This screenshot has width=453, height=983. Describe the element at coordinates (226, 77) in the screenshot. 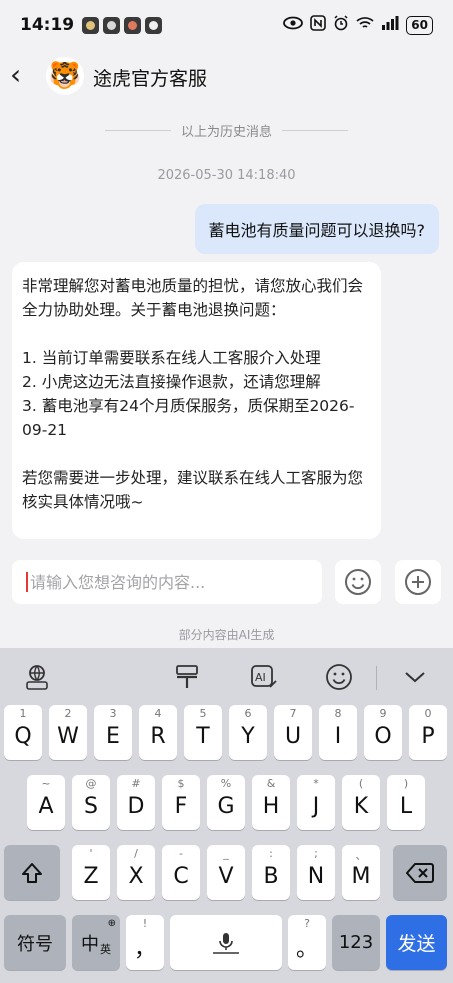

I see `chat-header: ‹ 🐯 途虎官方客服` at that location.